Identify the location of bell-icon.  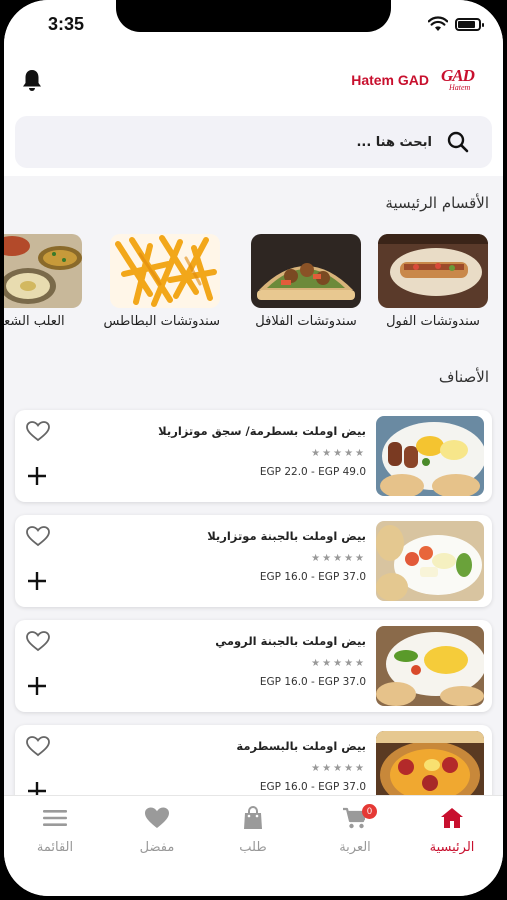
(32, 80).